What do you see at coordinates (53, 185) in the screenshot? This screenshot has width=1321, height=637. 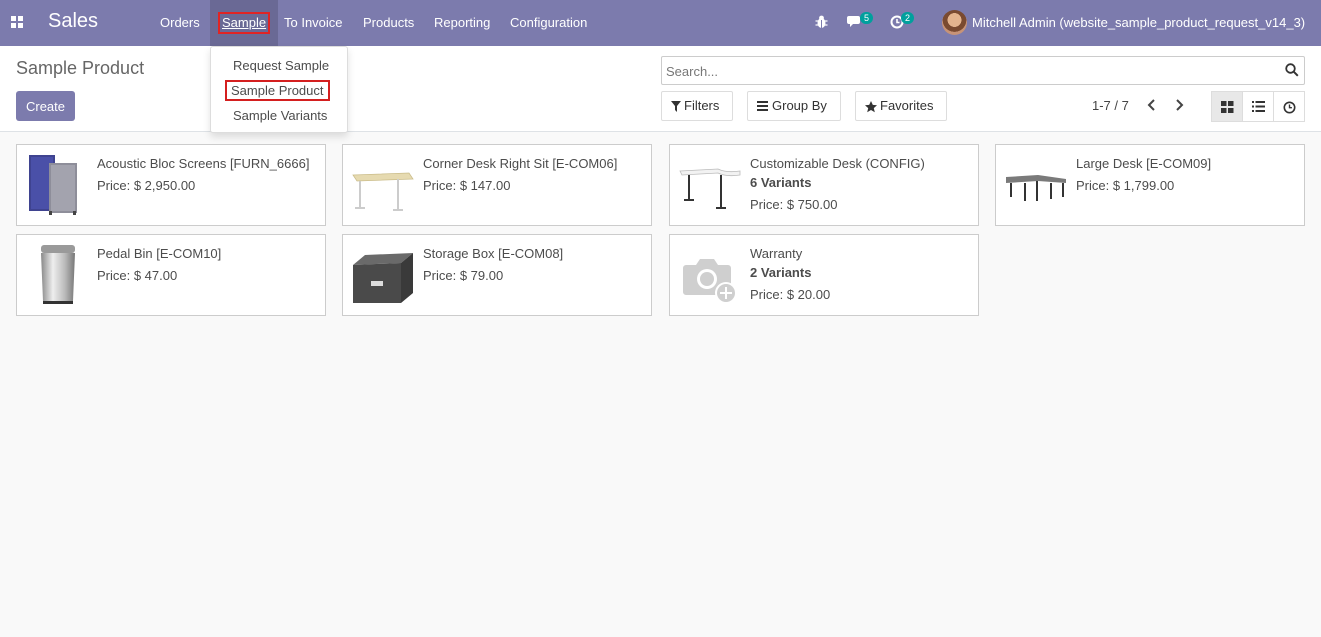 I see `acoustic-screens-image` at bounding box center [53, 185].